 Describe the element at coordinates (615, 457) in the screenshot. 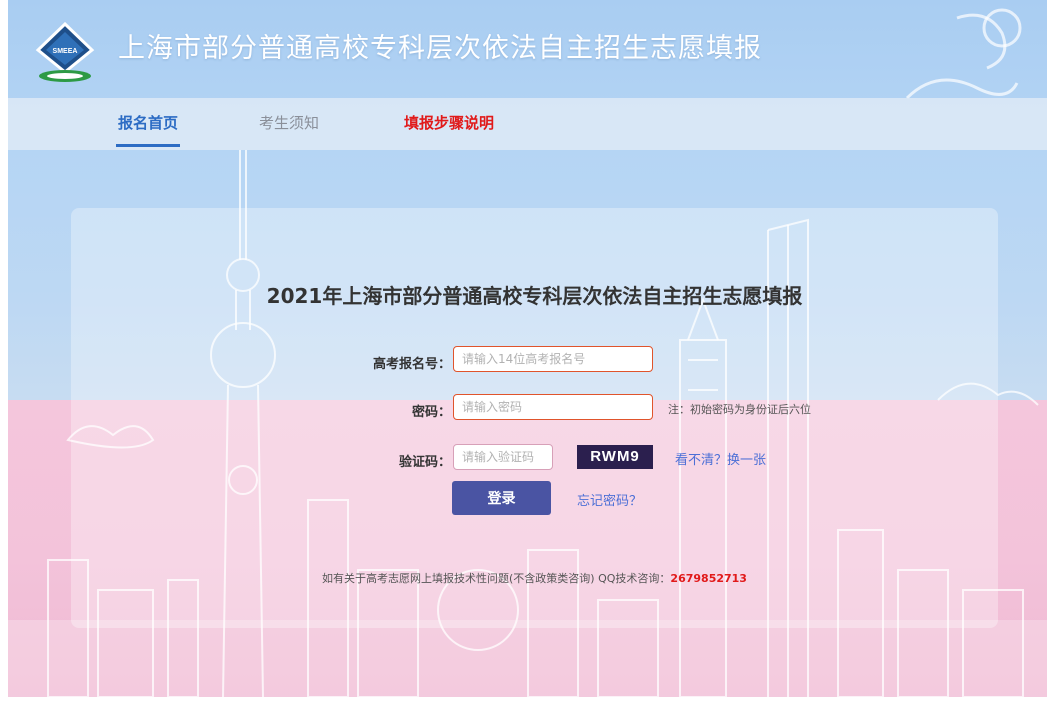

I see `captcha-image: RWM9` at that location.